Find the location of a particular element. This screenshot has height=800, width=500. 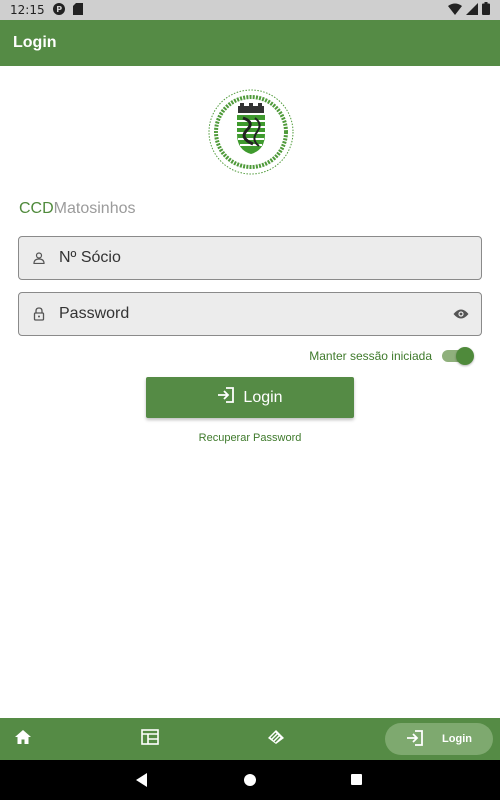

svg-text: P is located at coordinates (59, 9).